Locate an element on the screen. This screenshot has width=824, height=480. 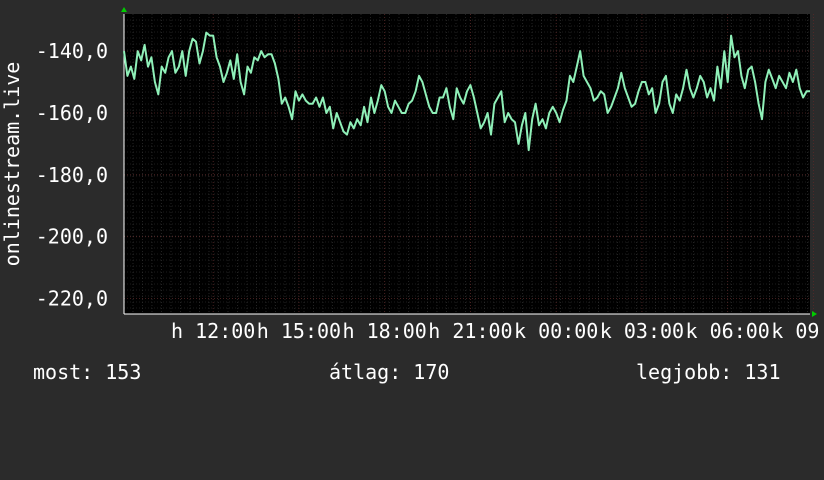
y-tick-label: -200,0 is located at coordinates (72, 237).